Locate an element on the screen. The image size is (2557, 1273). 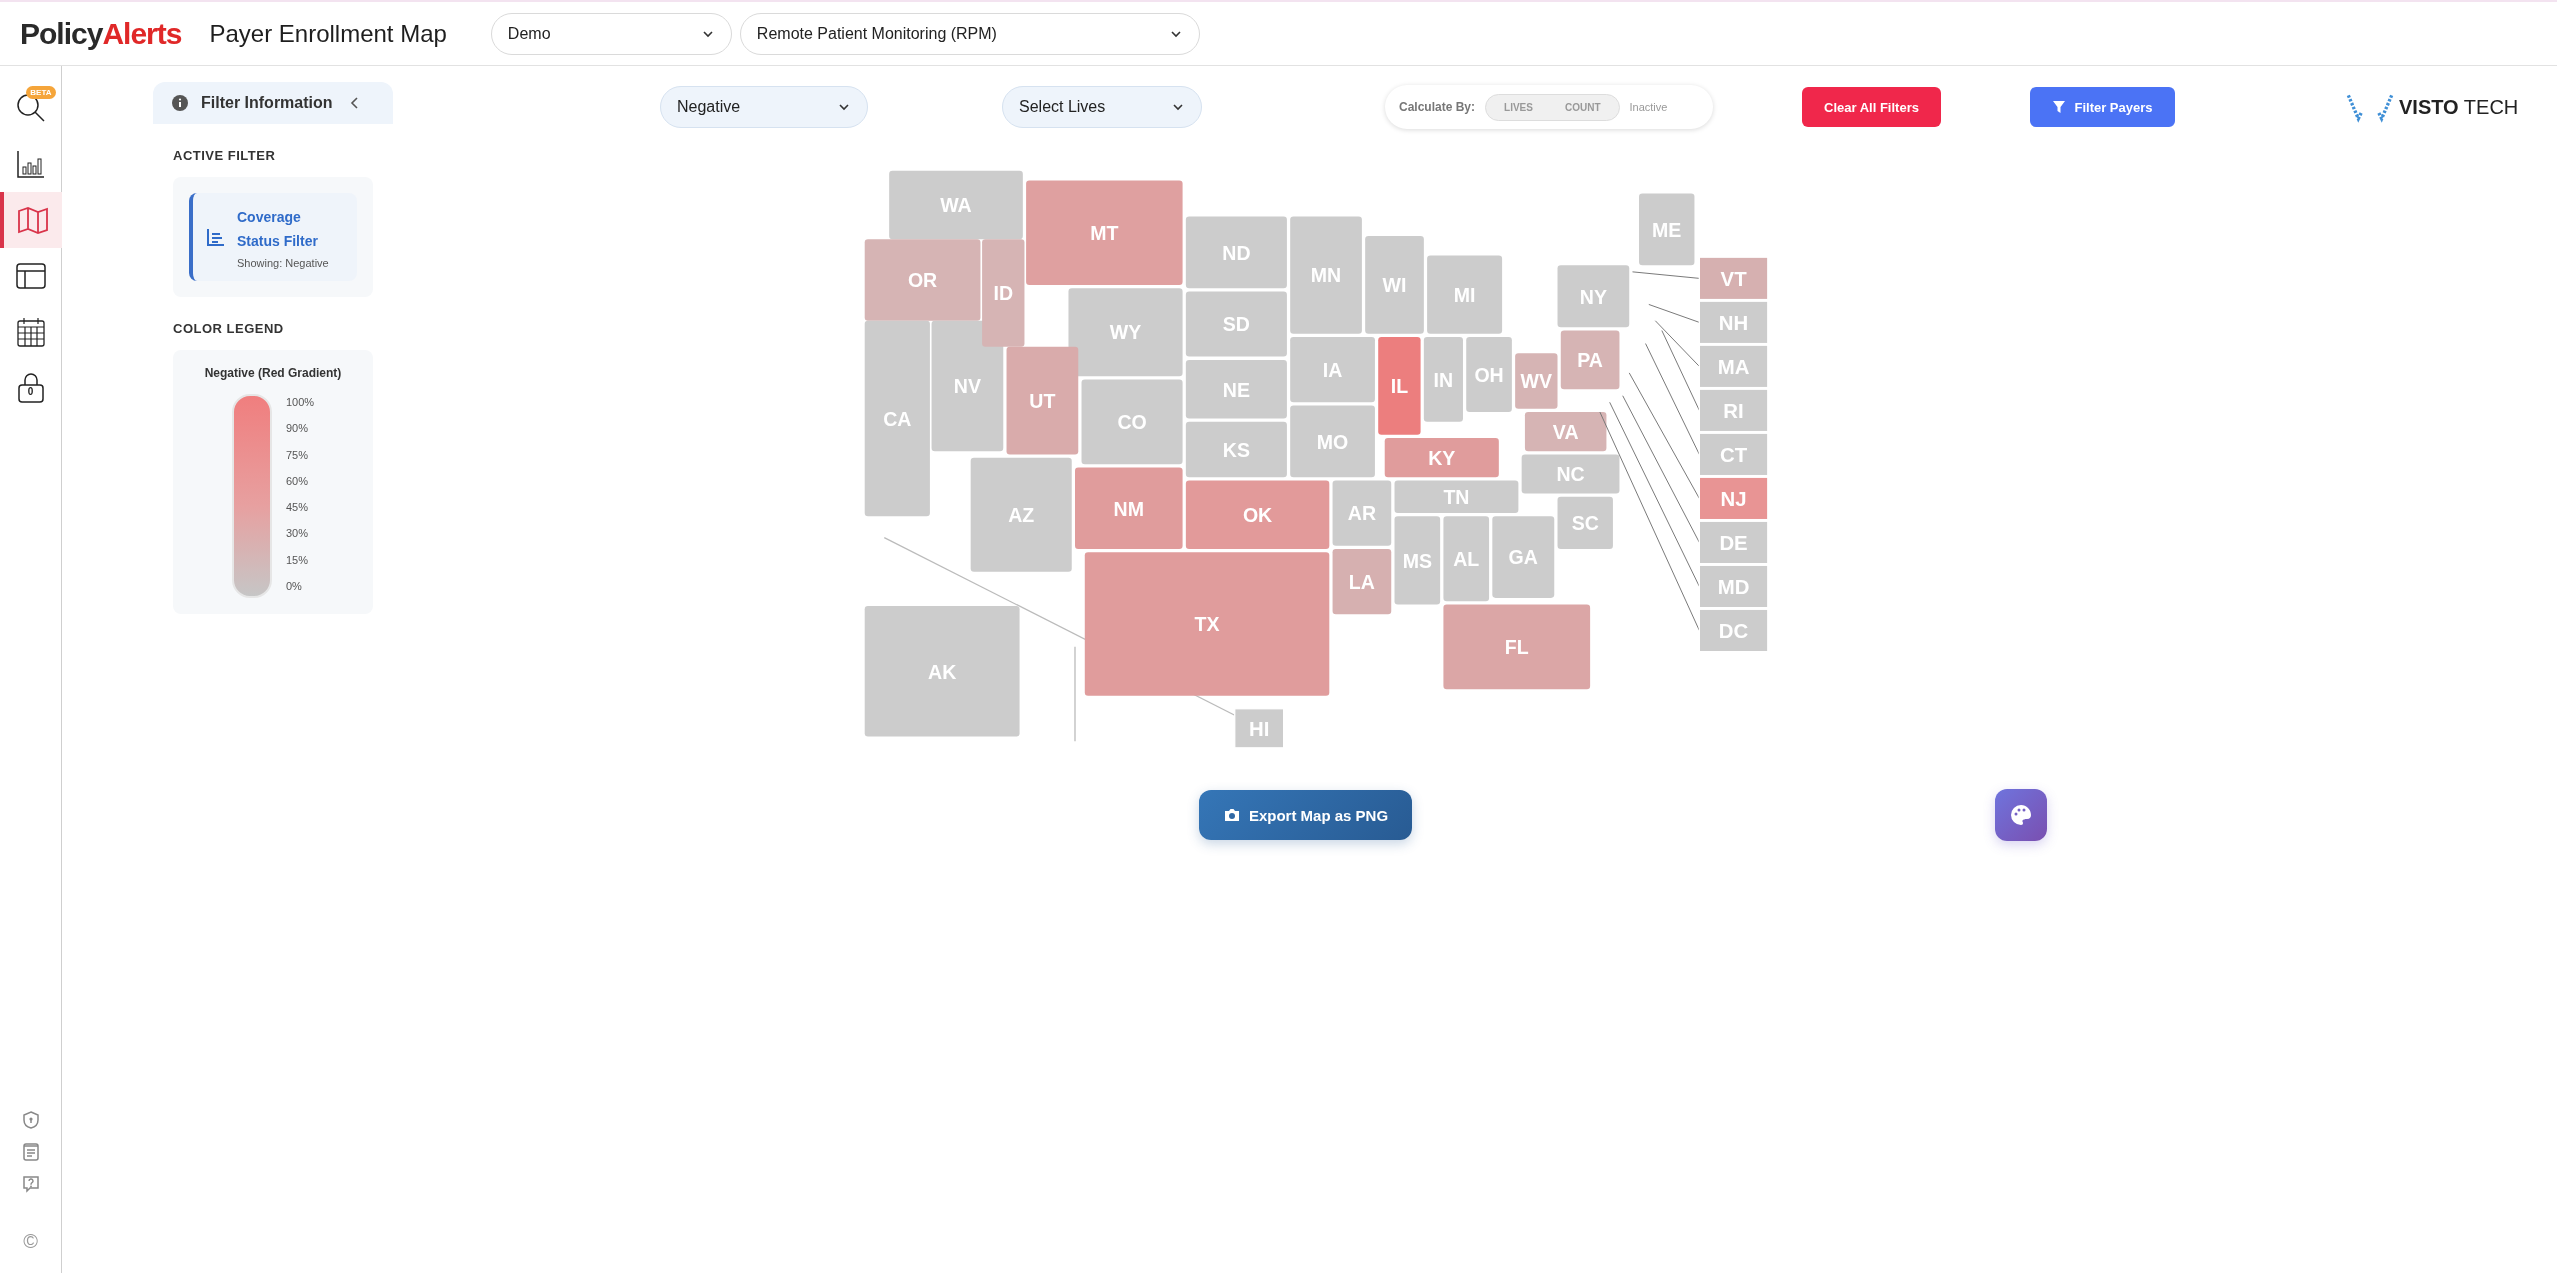
leader-line is located at coordinates (1666, 275).